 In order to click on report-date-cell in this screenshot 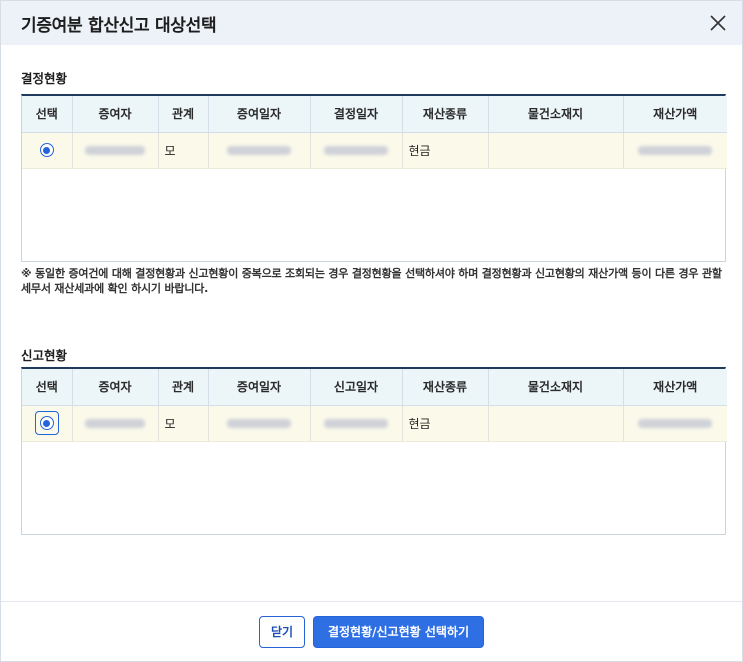, I will do `click(356, 423)`.